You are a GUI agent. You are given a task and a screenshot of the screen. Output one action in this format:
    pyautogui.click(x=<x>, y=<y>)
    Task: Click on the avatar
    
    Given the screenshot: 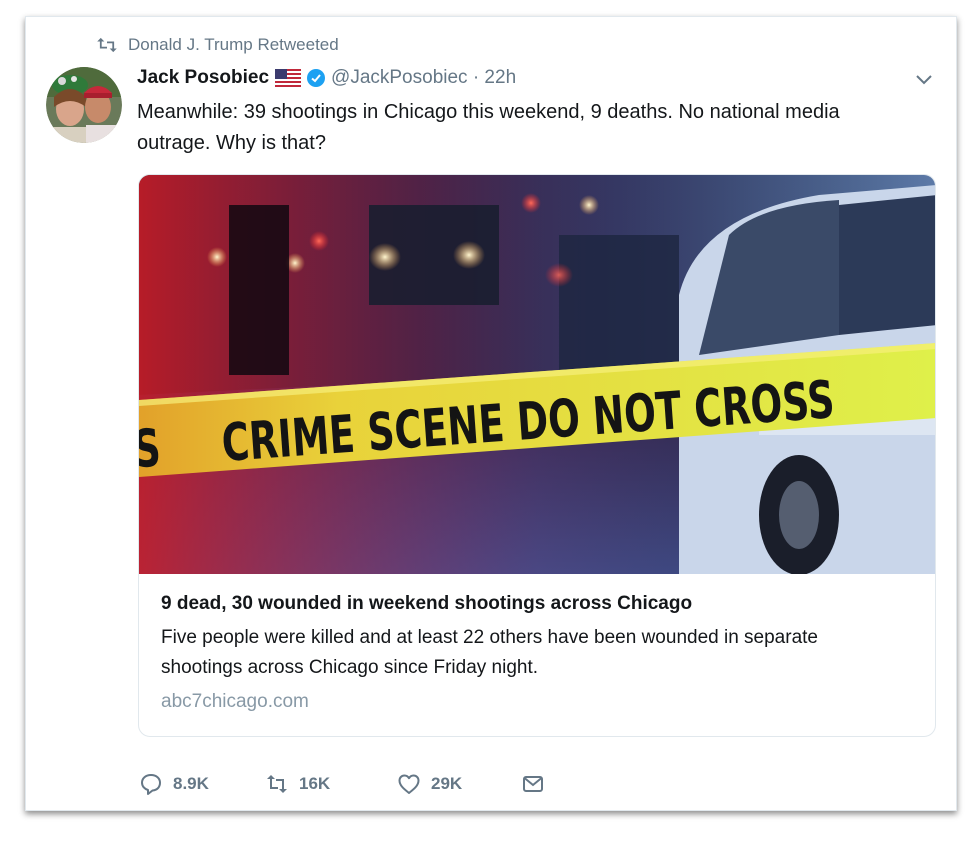 What is the action you would take?
    pyautogui.click(x=84, y=105)
    